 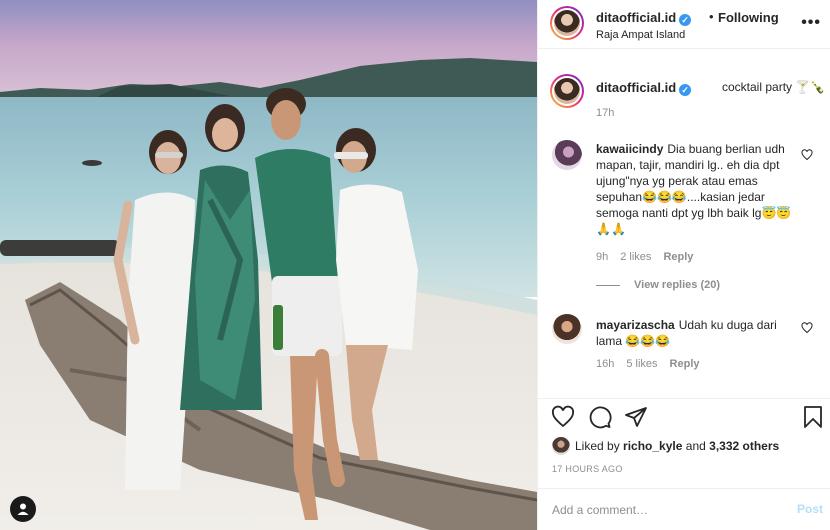 What do you see at coordinates (810, 509) in the screenshot?
I see `post-comment-button: Post` at bounding box center [810, 509].